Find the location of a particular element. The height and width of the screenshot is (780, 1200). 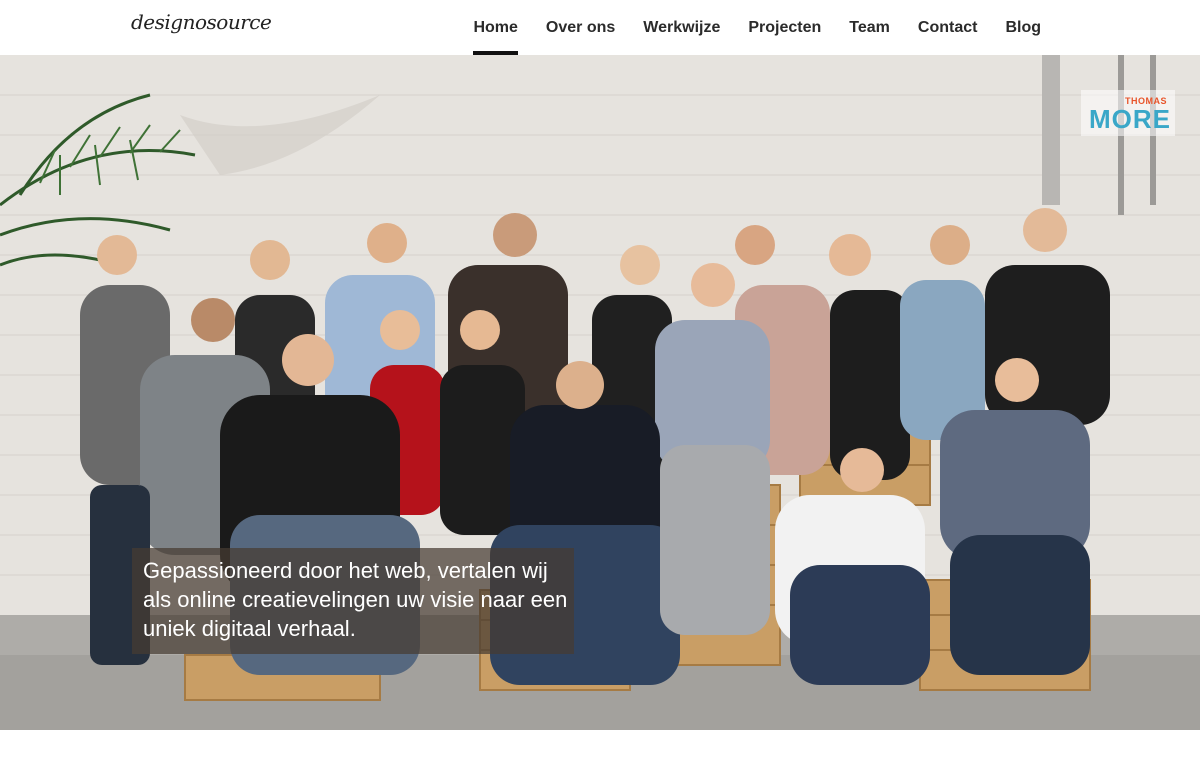

nav-team: Team is located at coordinates (869, 27).